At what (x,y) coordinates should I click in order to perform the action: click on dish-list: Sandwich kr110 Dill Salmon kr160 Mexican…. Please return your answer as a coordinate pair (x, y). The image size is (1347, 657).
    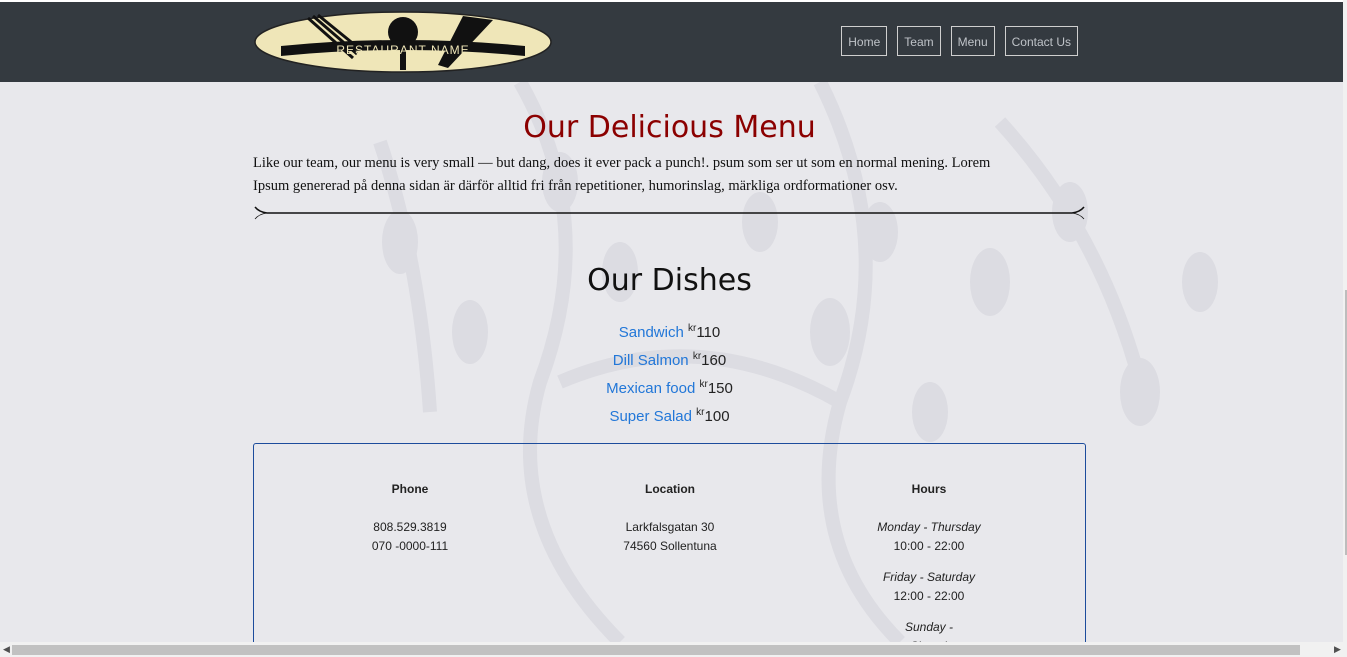
    Looking at the image, I should click on (669, 373).